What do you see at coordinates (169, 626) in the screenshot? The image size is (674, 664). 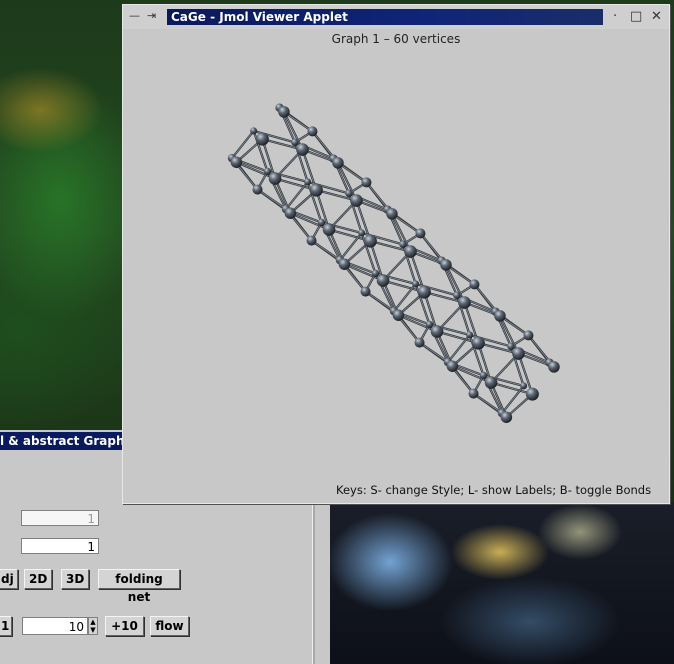 I see `flow-button: flow` at bounding box center [169, 626].